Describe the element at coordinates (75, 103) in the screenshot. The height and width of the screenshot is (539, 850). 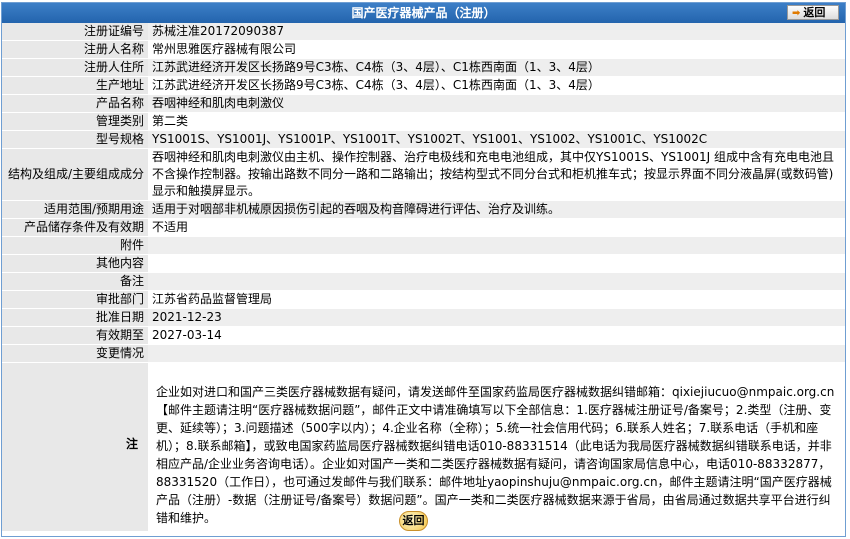
I see `field-label: 产品名称` at that location.